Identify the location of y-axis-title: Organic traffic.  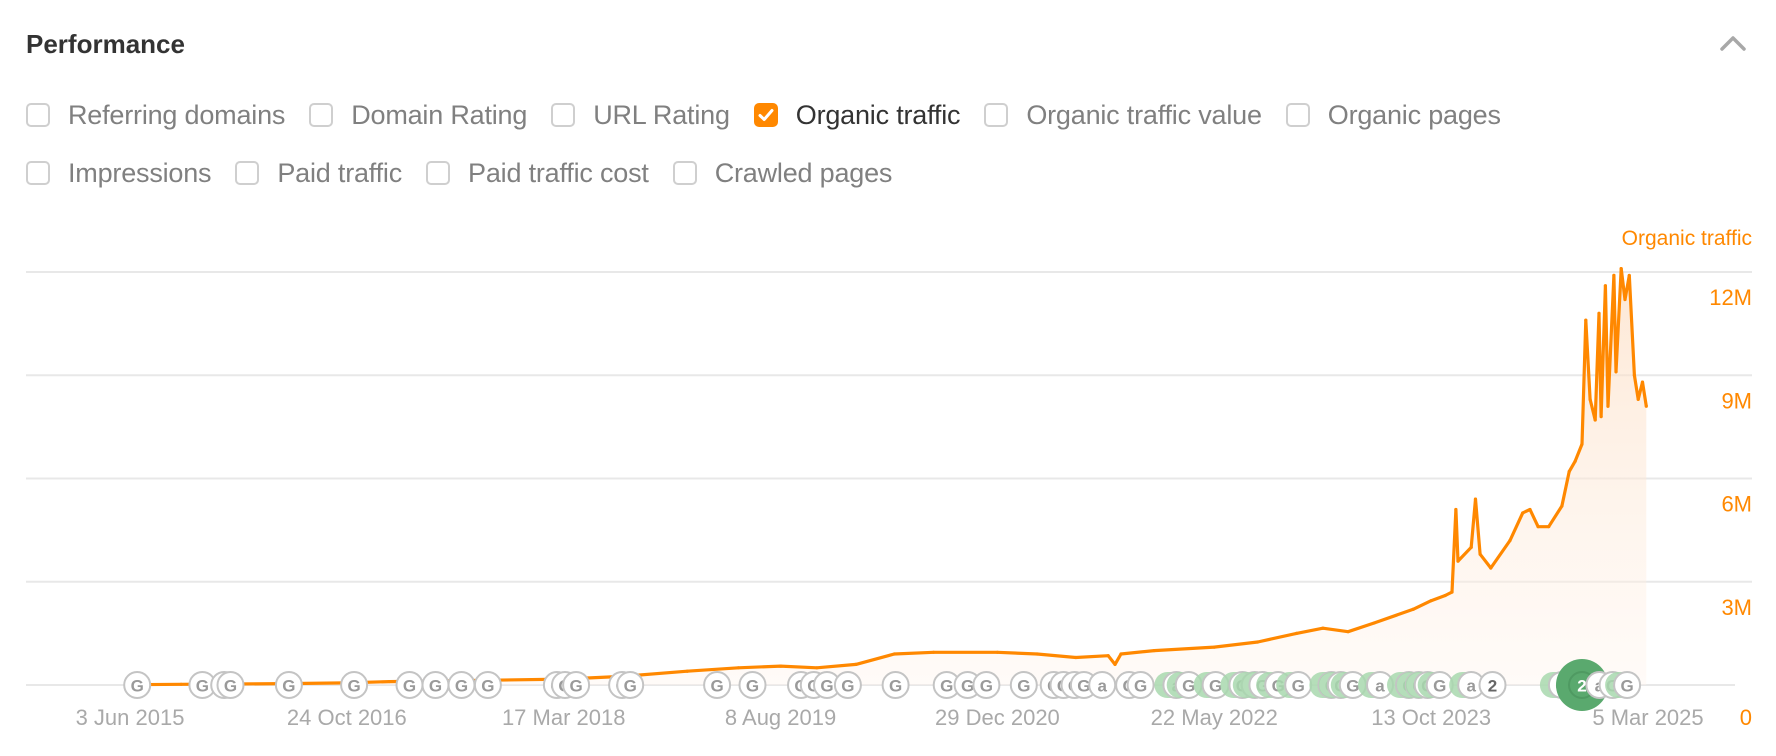
(1687, 238).